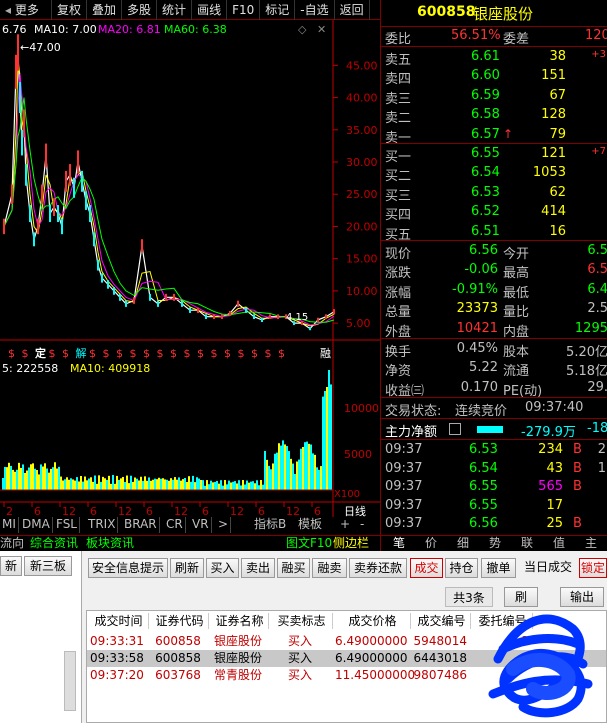 This screenshot has width=607, height=723. Describe the element at coordinates (399, 544) in the screenshot. I see `quote-tab: 笔` at that location.